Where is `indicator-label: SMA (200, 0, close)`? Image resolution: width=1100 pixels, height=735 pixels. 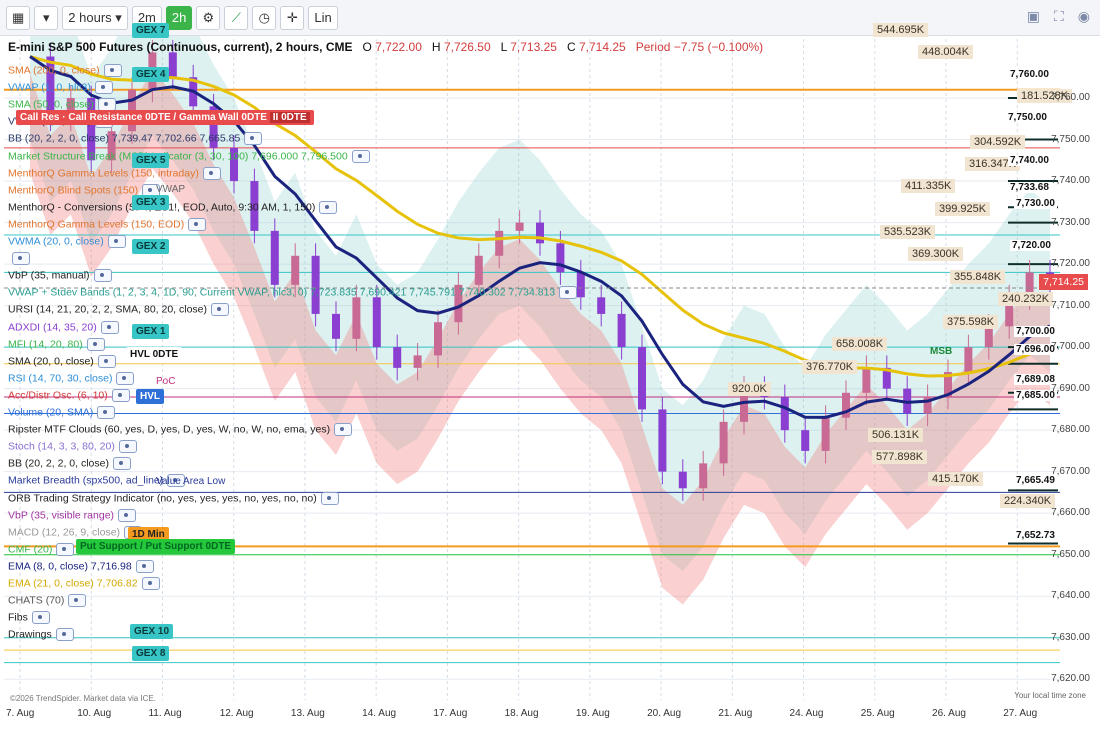 indicator-label: SMA (200, 0, close) is located at coordinates (54, 70).